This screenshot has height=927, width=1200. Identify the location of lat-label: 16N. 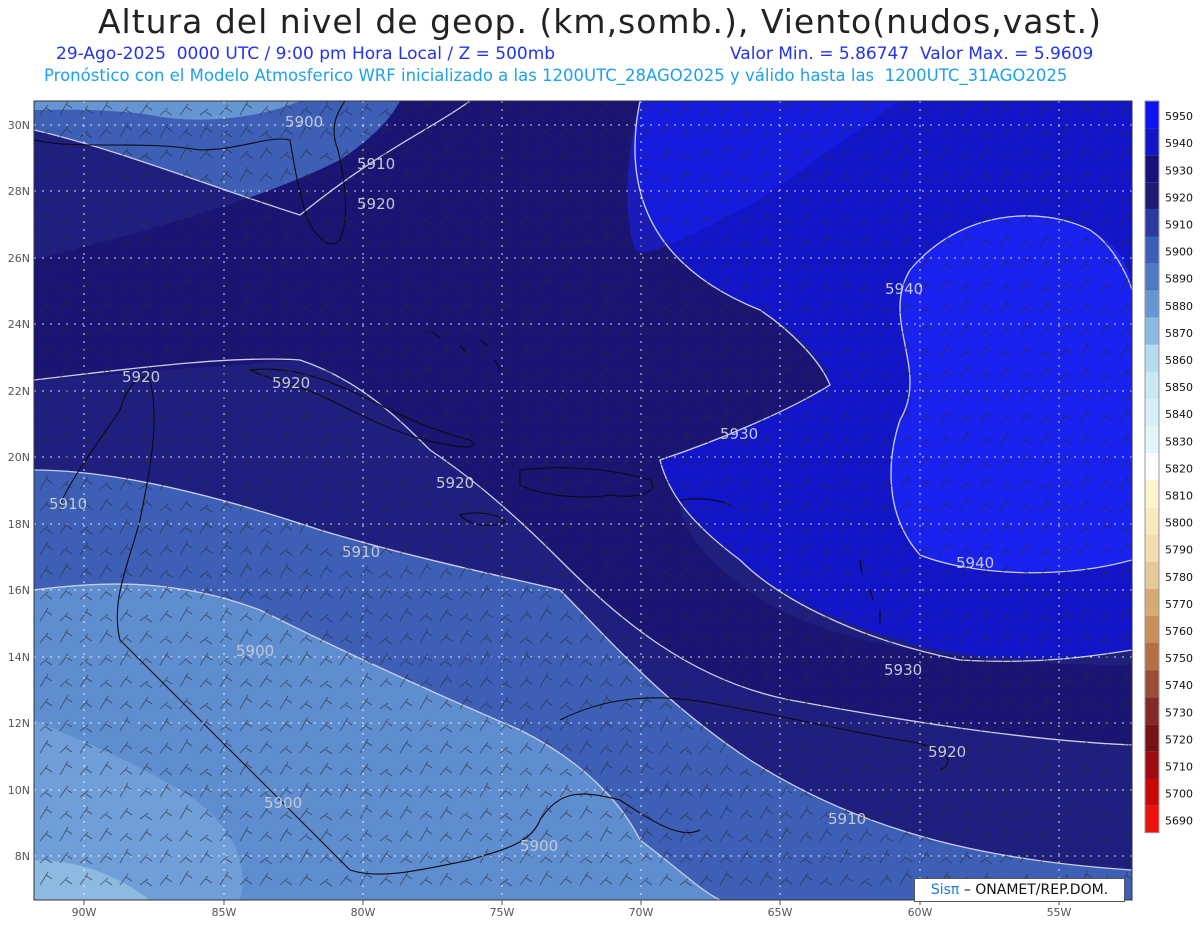
(19, 590).